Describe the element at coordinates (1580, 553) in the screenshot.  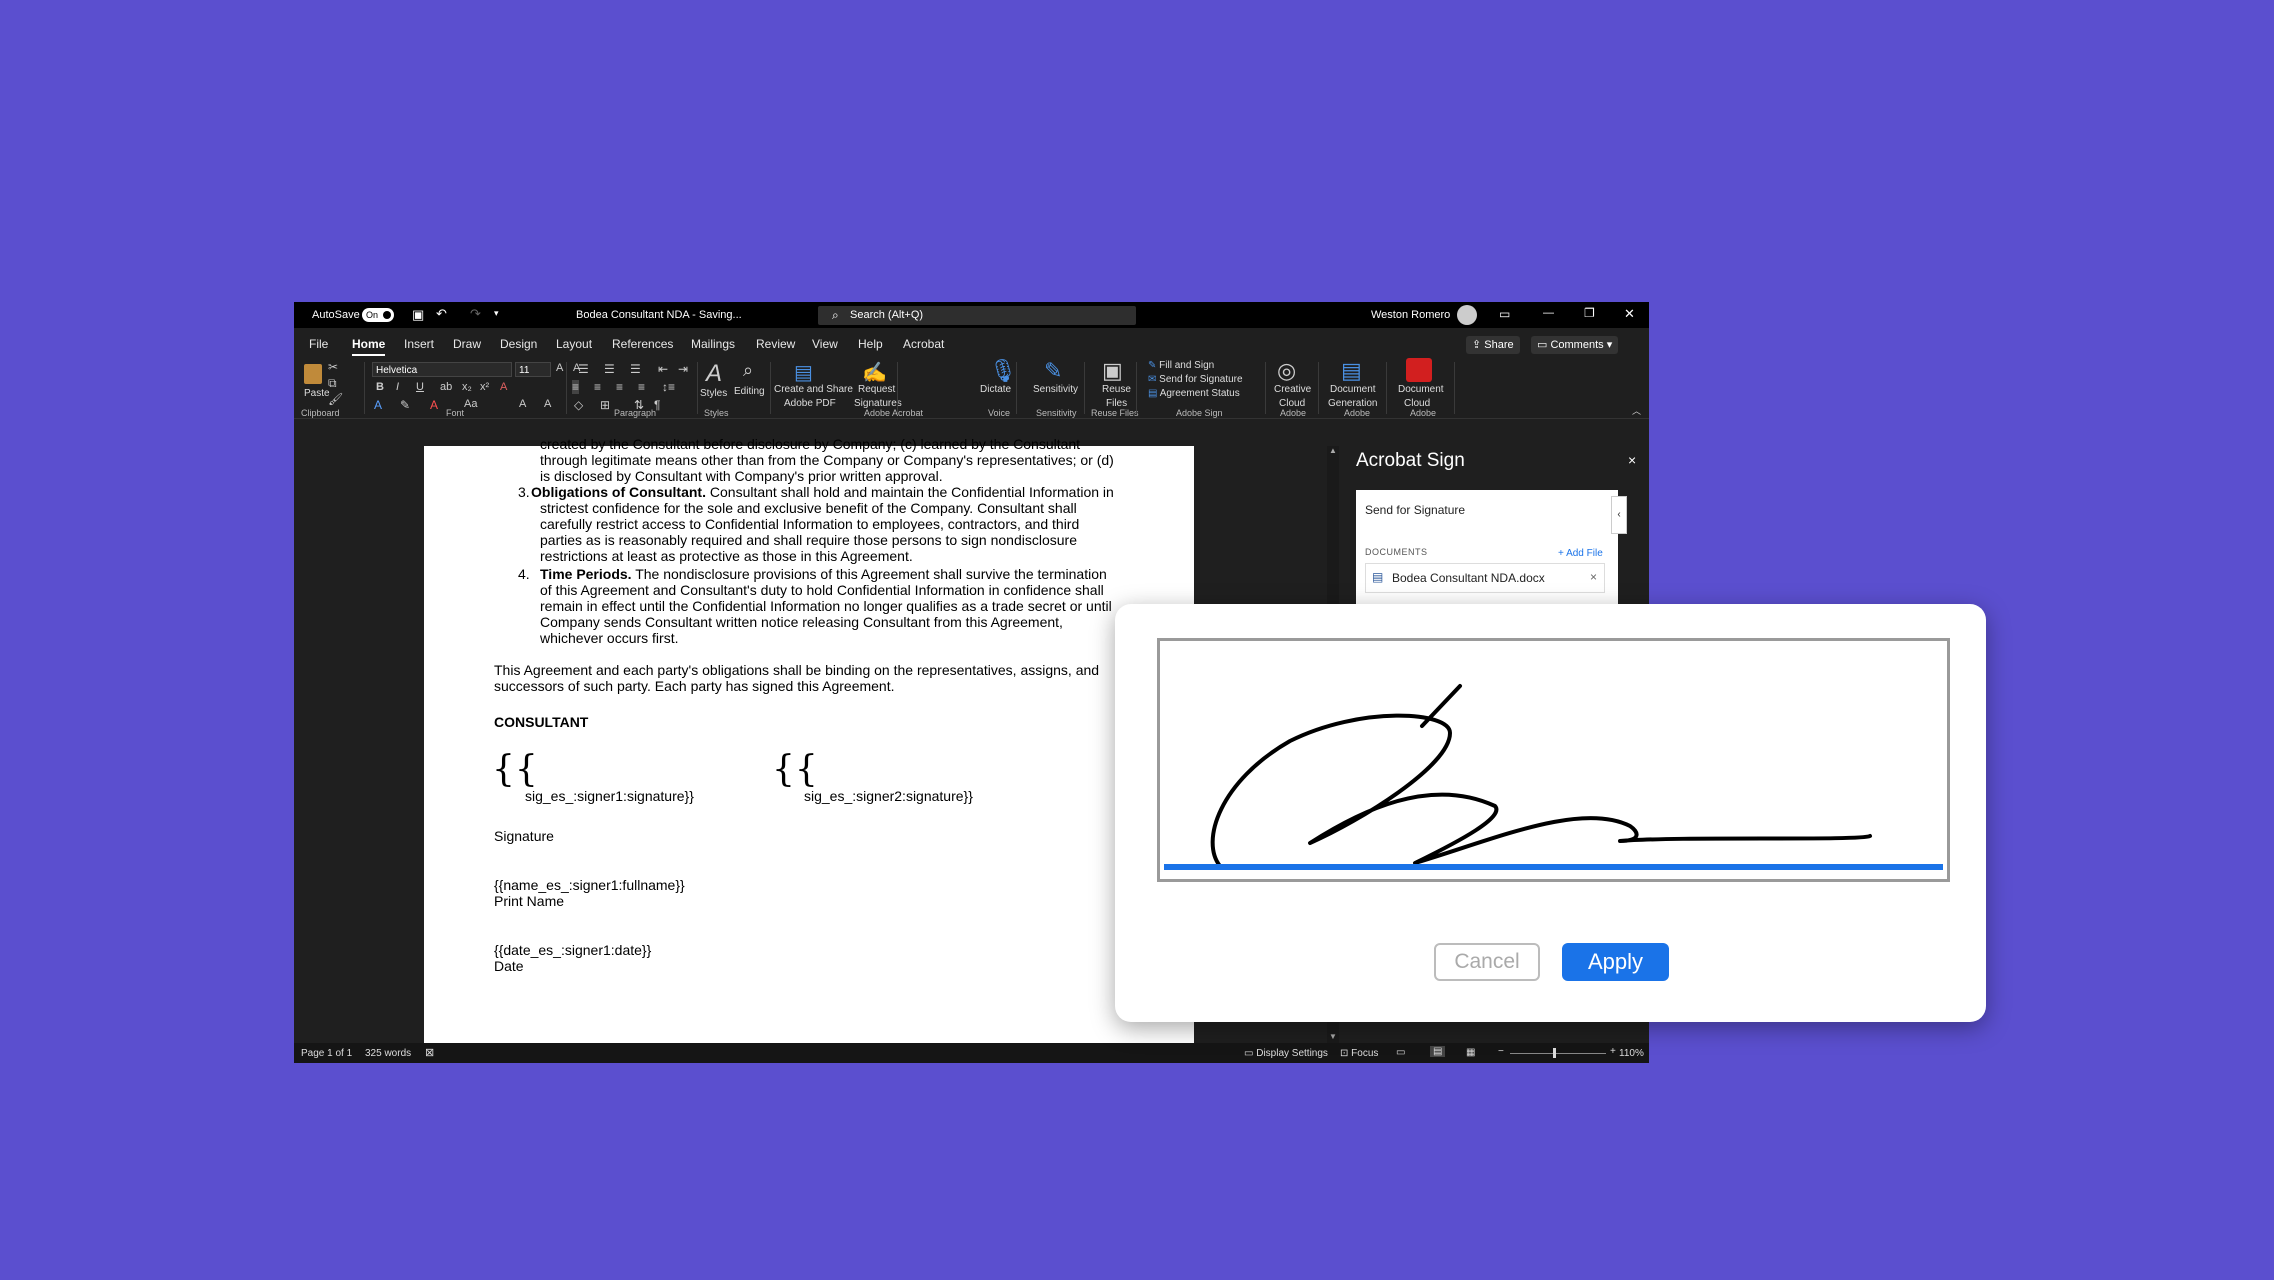
I see `add-file-link: + Add File` at that location.